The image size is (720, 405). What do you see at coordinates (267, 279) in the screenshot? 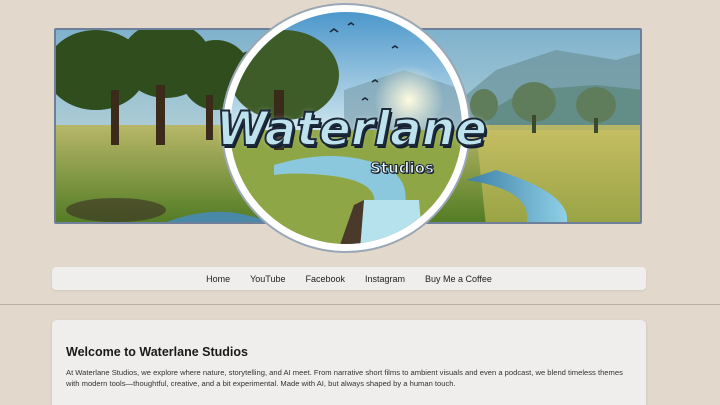
I see `nav-youtube: YouTube` at bounding box center [267, 279].